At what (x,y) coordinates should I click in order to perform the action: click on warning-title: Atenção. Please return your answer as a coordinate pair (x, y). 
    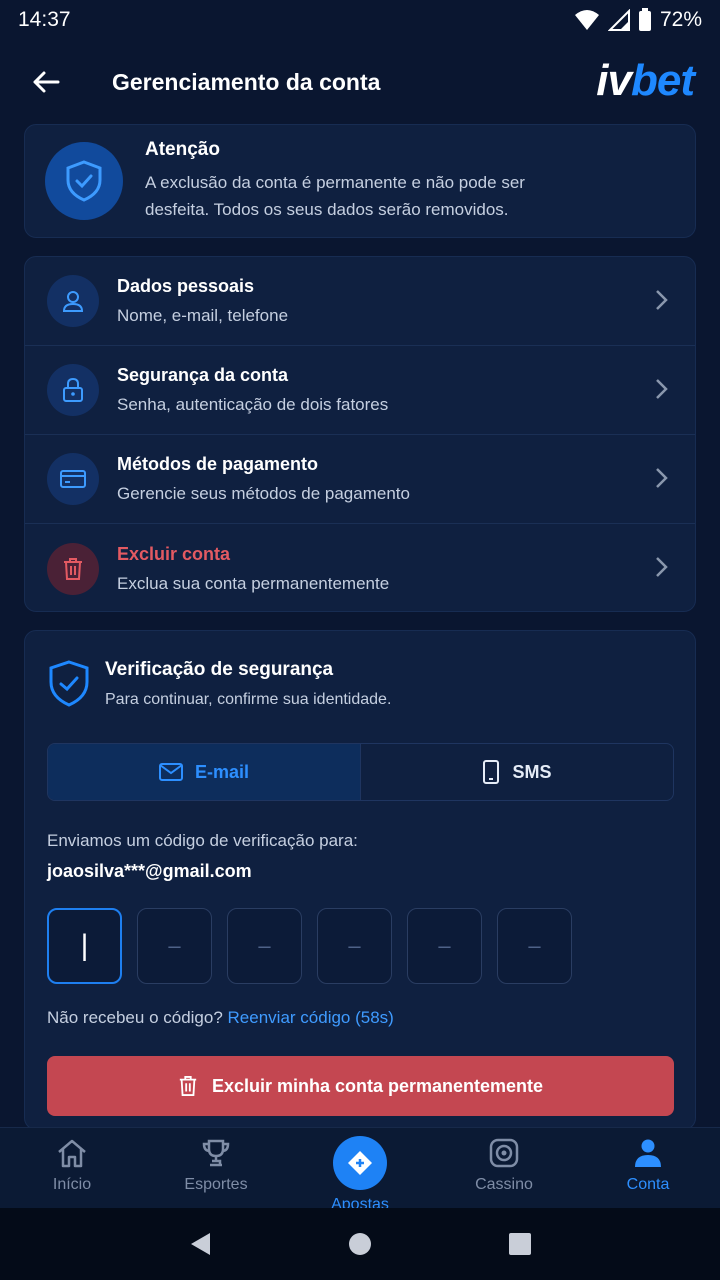
    Looking at the image, I should click on (182, 149).